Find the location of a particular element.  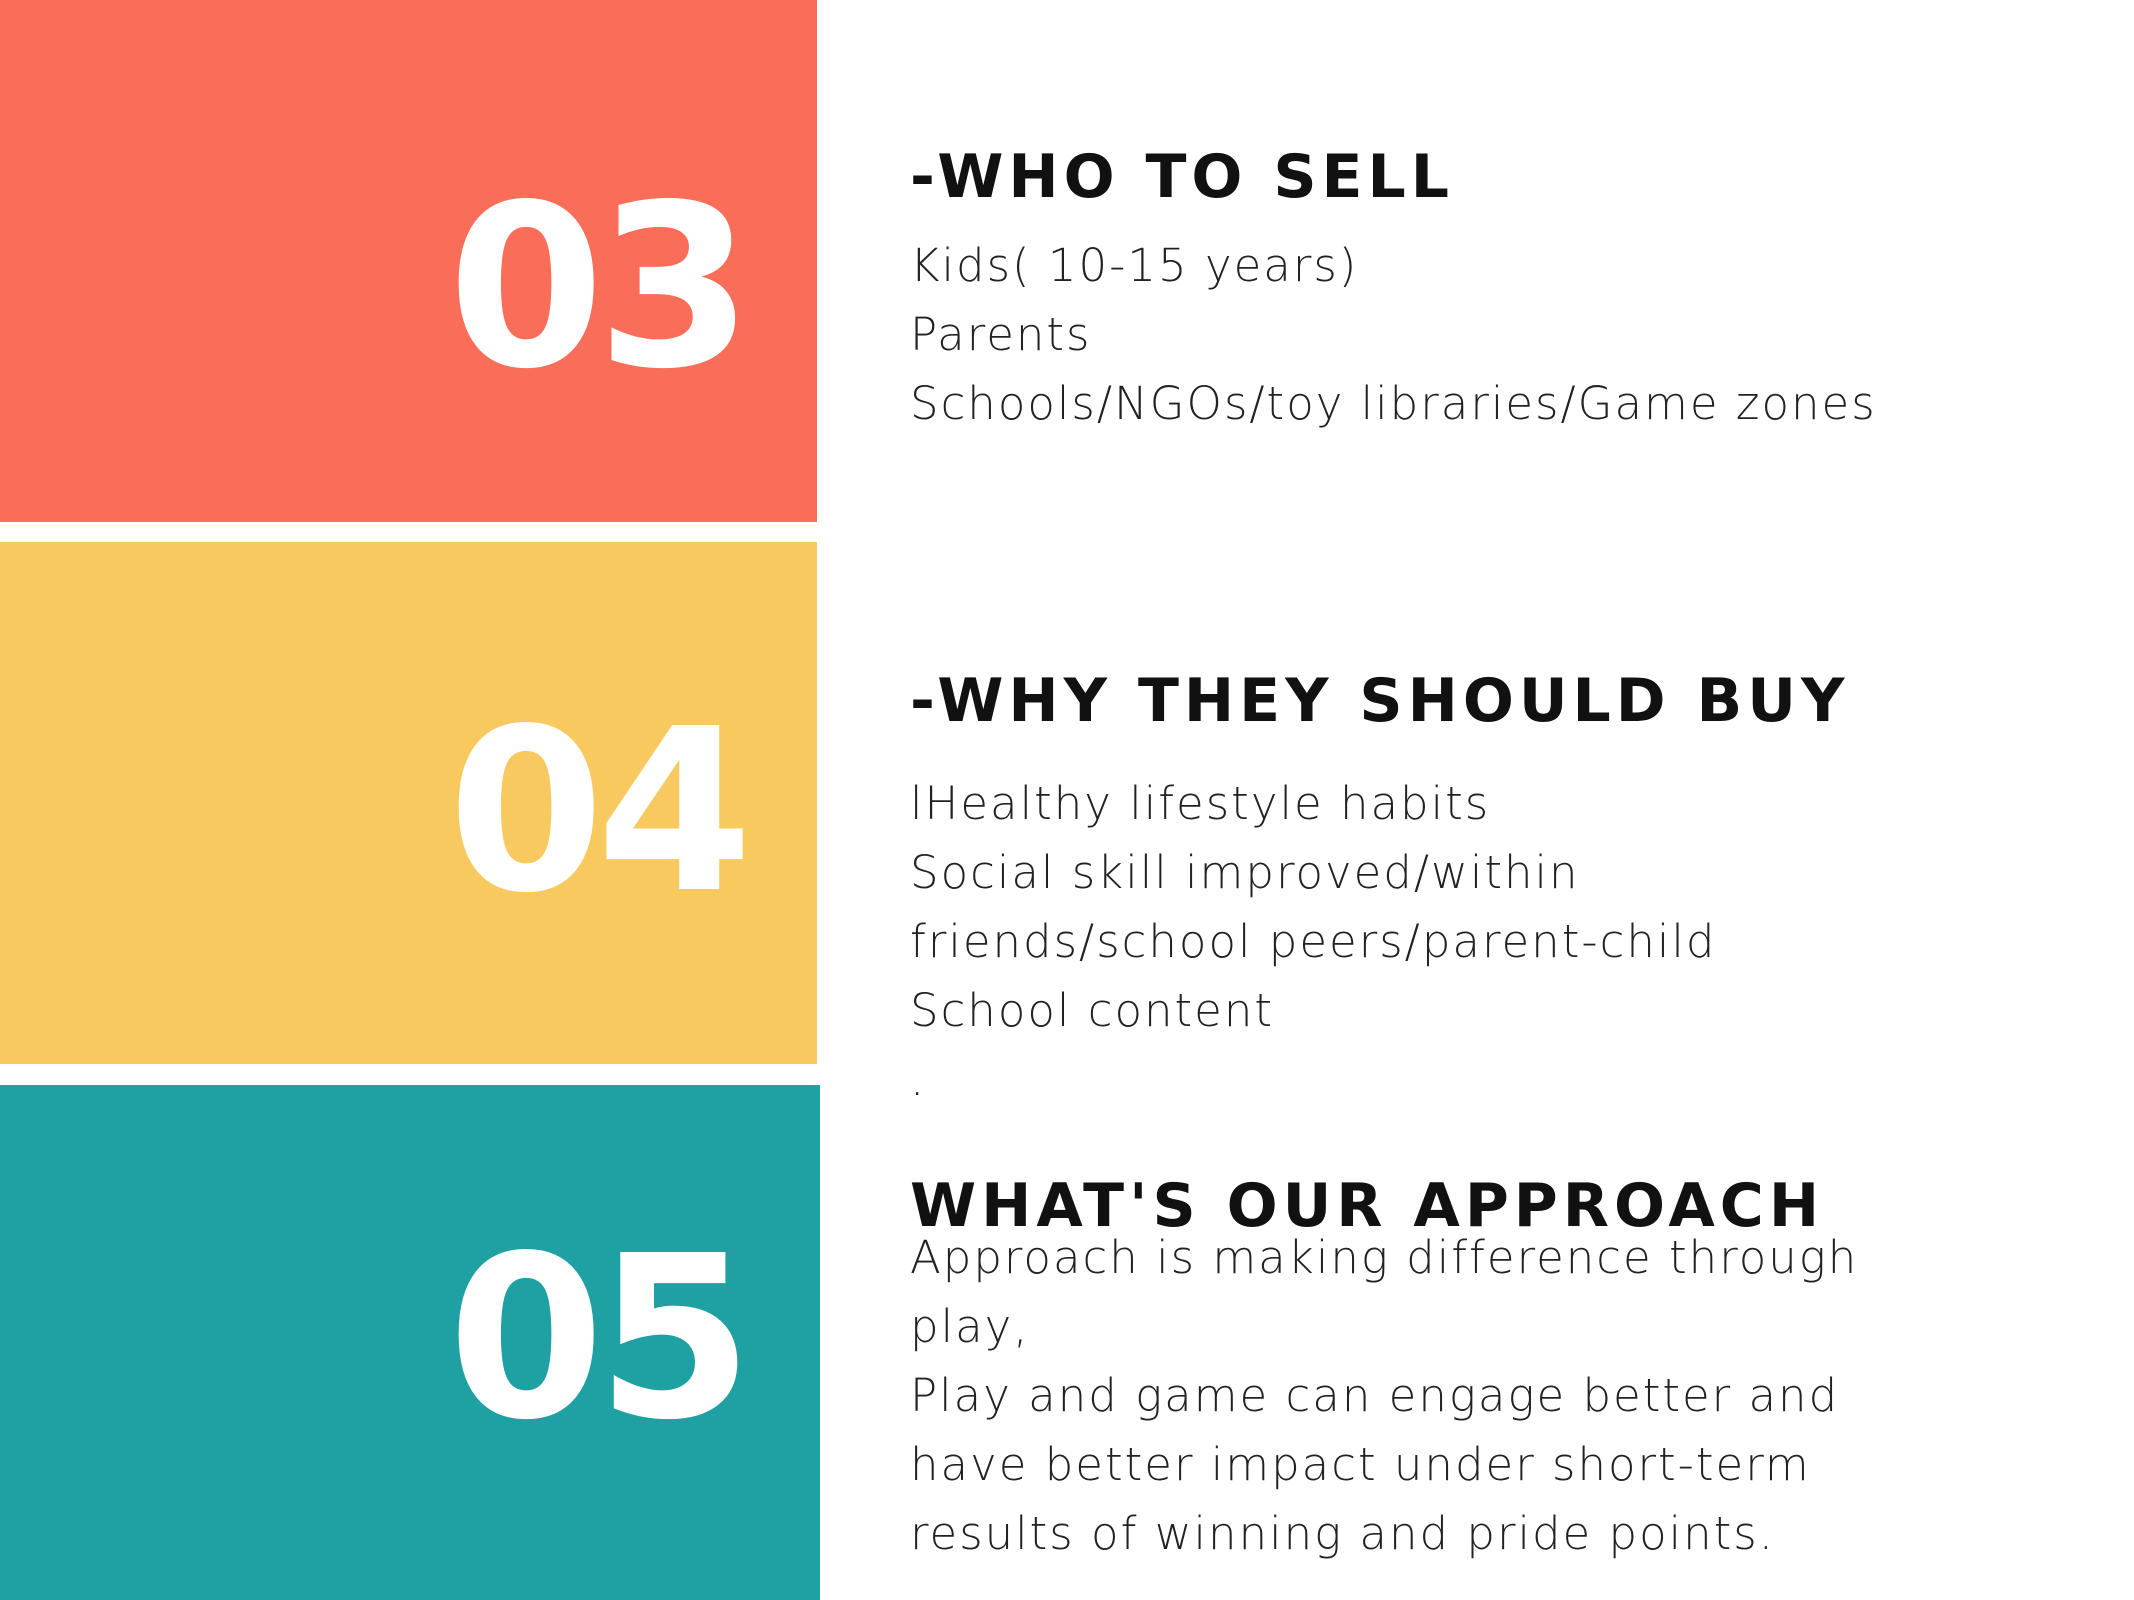

section-04-line: . is located at coordinates (918, 1079).